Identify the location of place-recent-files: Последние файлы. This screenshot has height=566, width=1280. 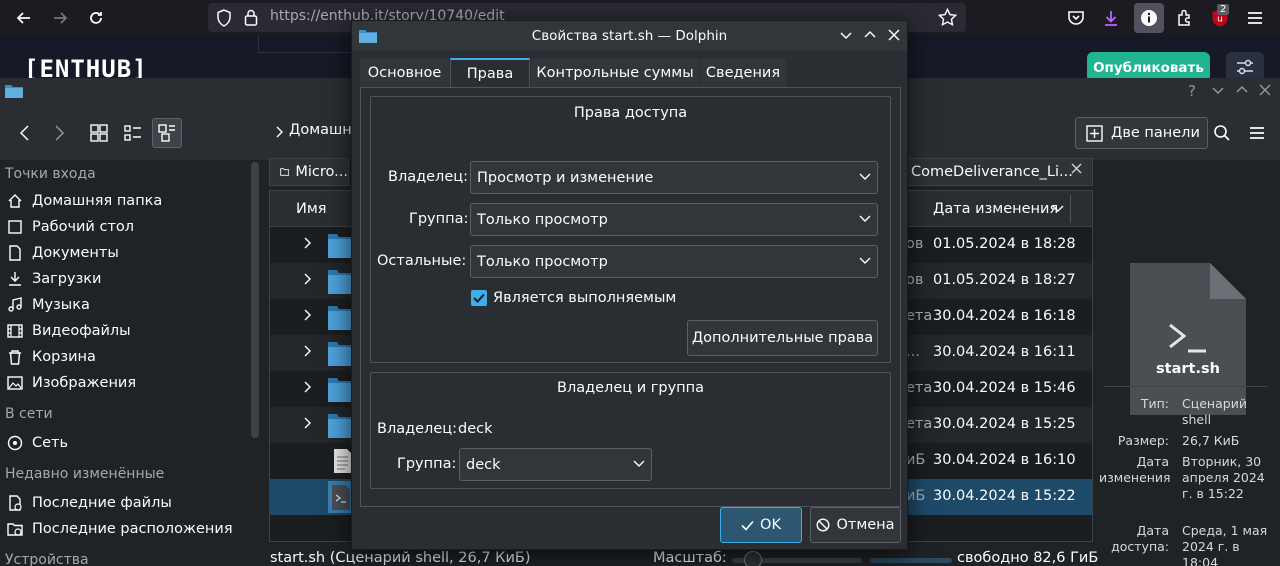
(89, 503).